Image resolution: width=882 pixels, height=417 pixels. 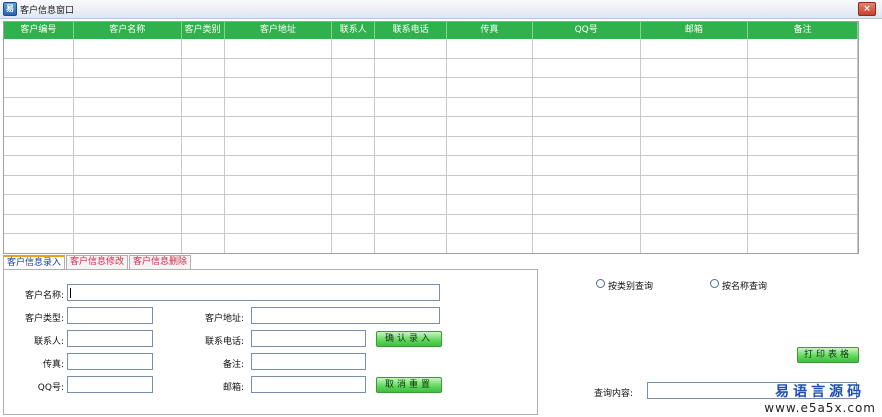 I want to click on customer-address-input, so click(x=345, y=315).